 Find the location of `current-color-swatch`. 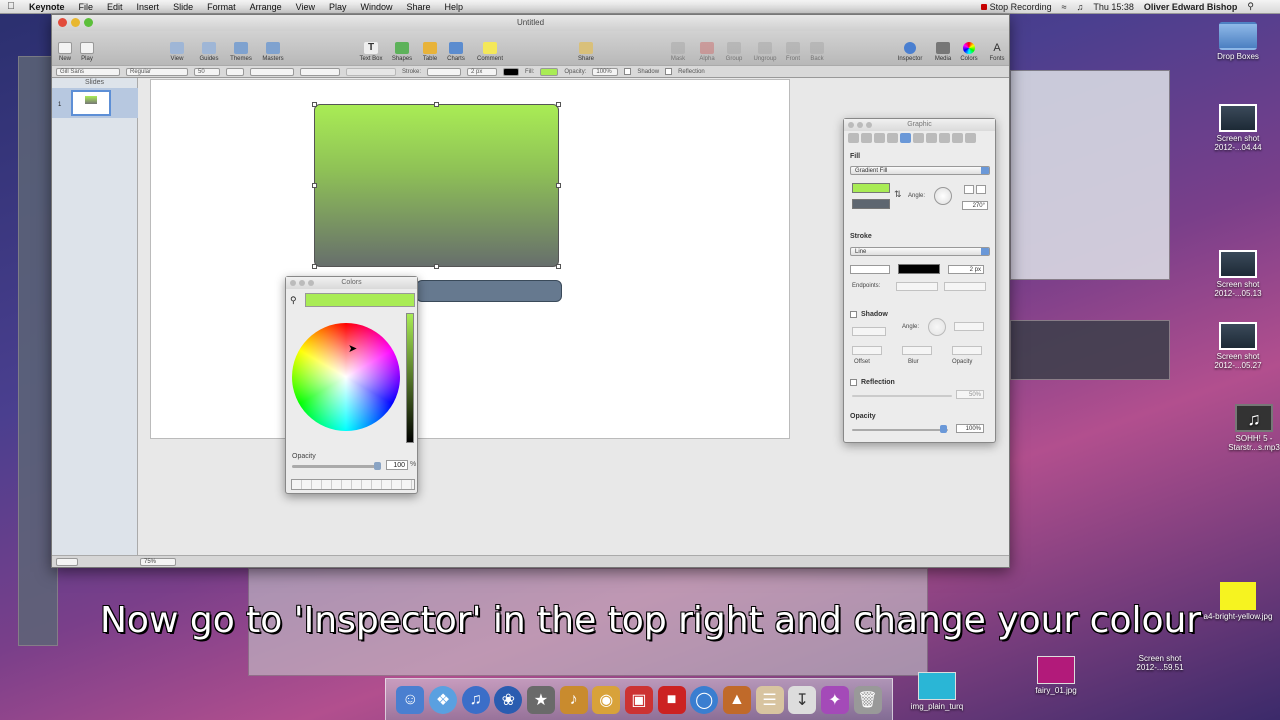

current-color-swatch is located at coordinates (360, 300).